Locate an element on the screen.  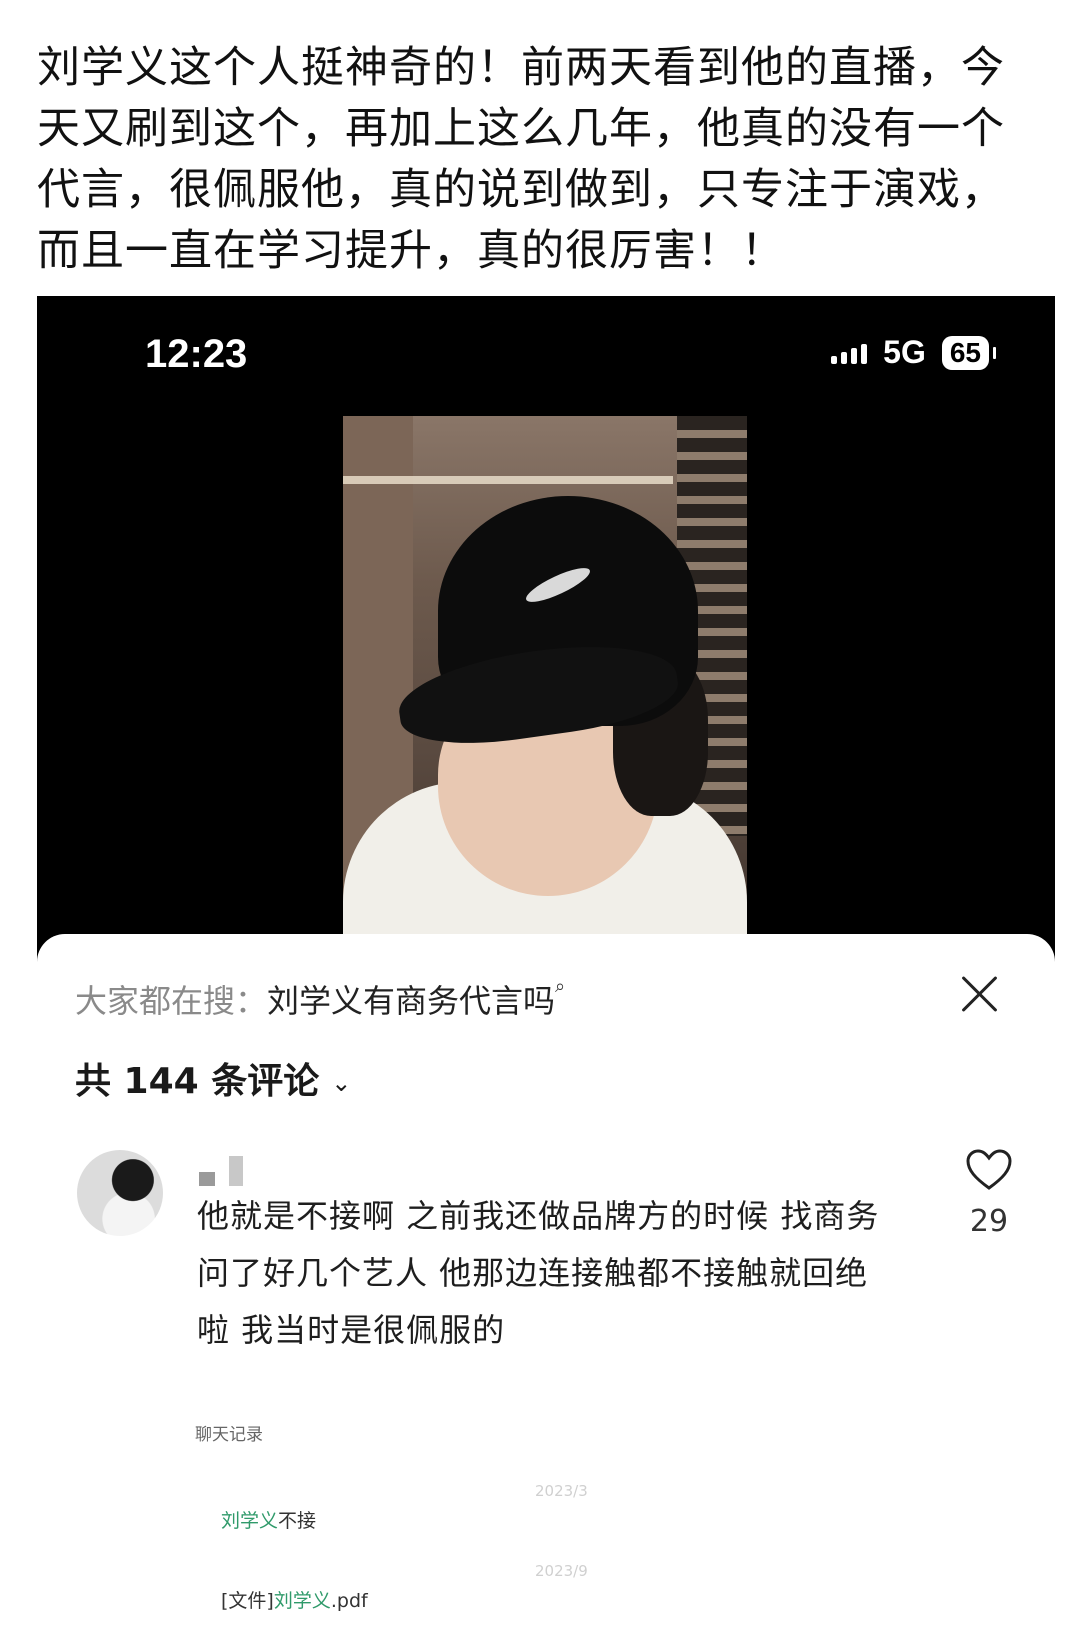
username-redacted is located at coordinates (221, 1171).